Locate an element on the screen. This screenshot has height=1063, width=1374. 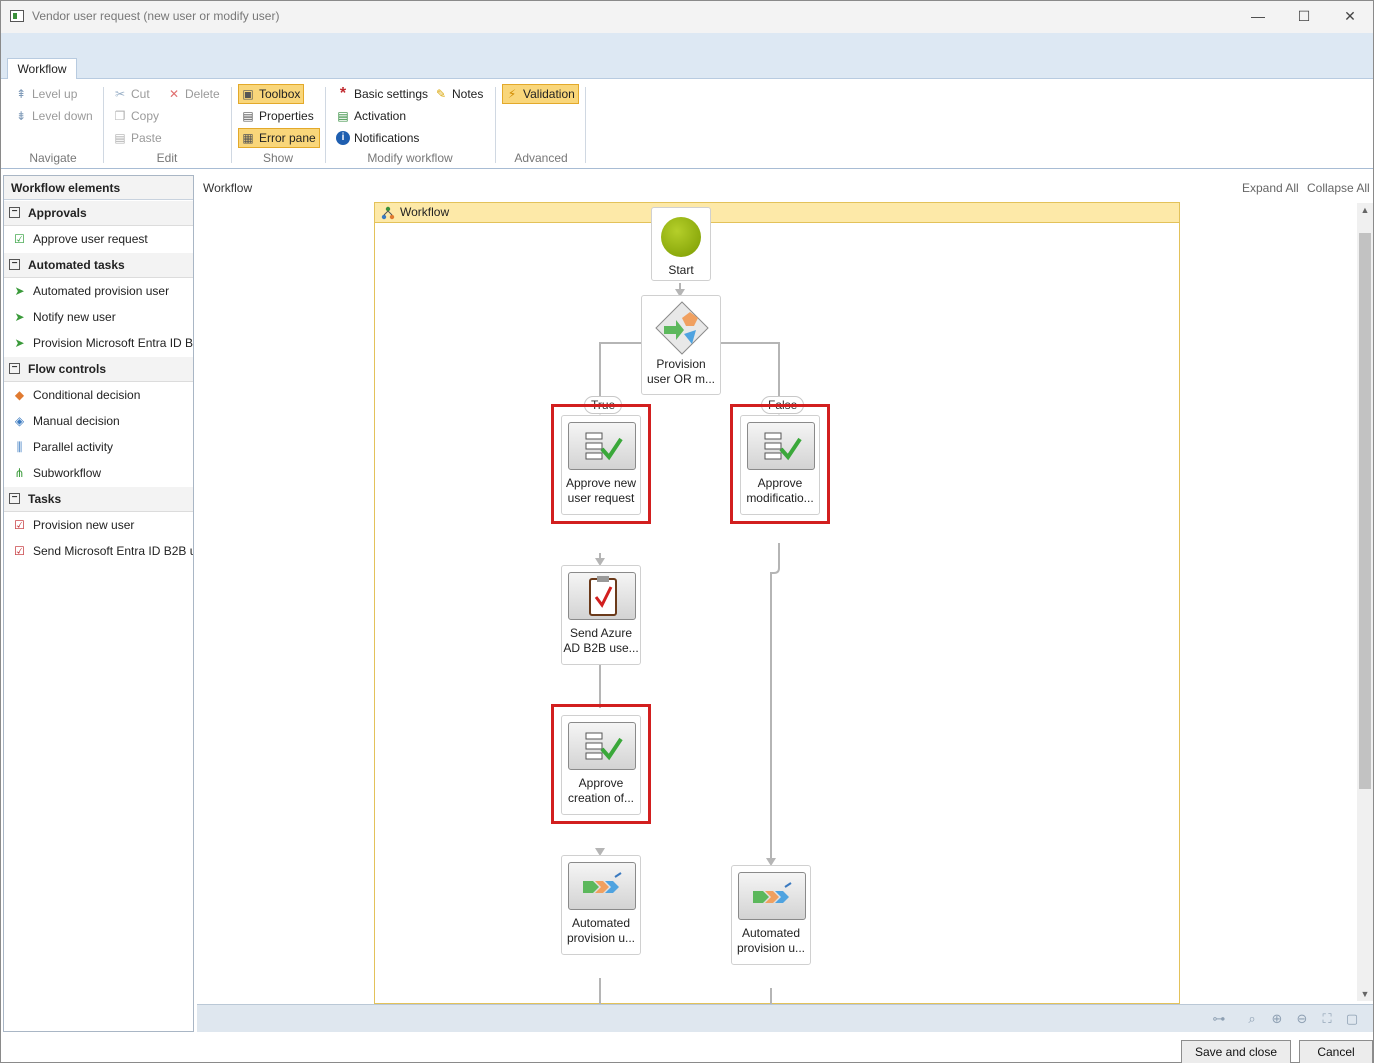
expand-all-link: Expand All is located at coordinates (1270, 188).